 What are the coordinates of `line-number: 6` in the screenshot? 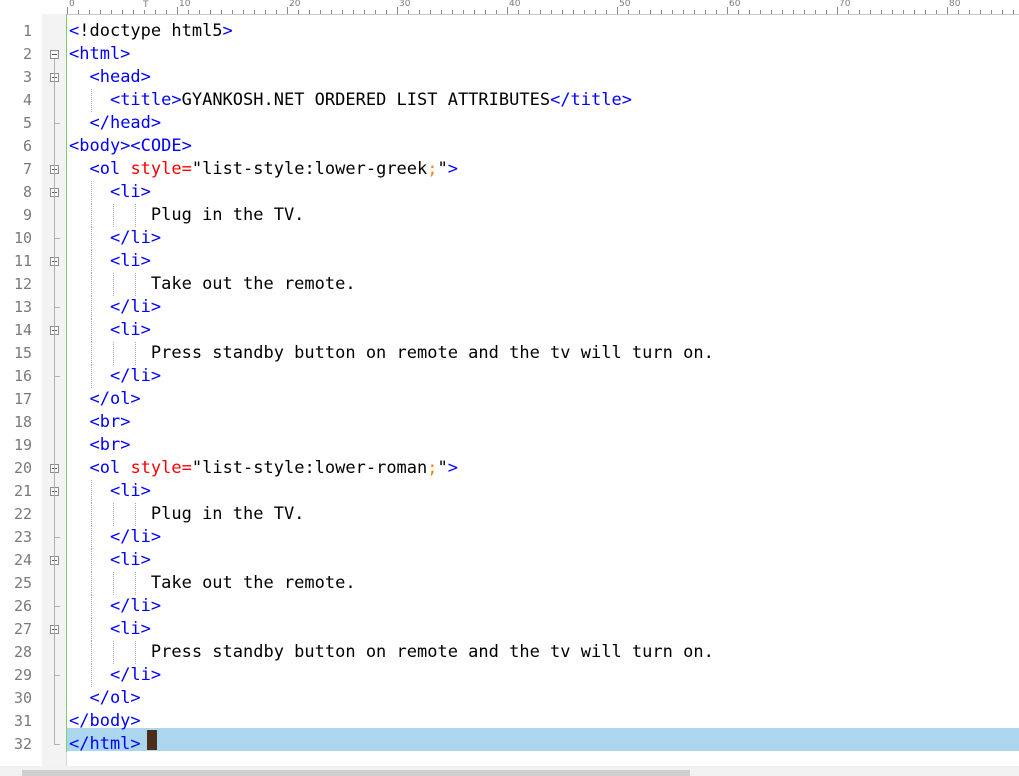 It's located at (27, 146).